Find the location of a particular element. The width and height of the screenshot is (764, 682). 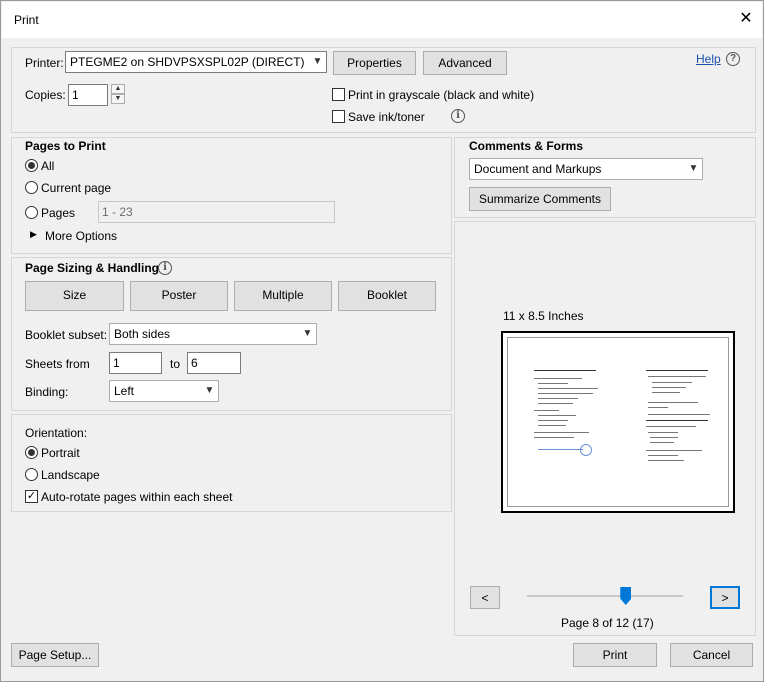

copies-input: 1 is located at coordinates (88, 95).